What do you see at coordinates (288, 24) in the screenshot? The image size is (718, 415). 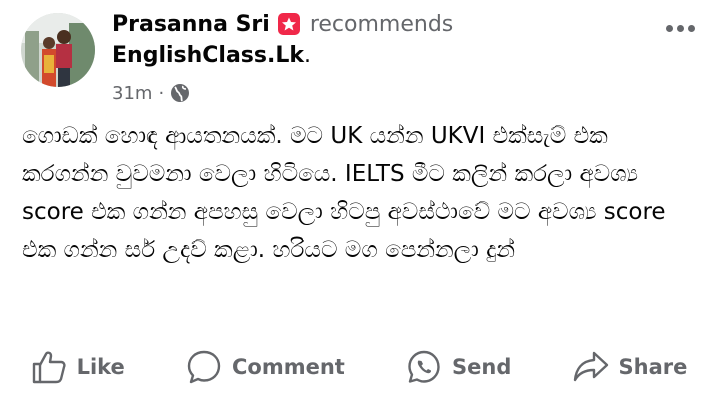 I see `star-icon` at bounding box center [288, 24].